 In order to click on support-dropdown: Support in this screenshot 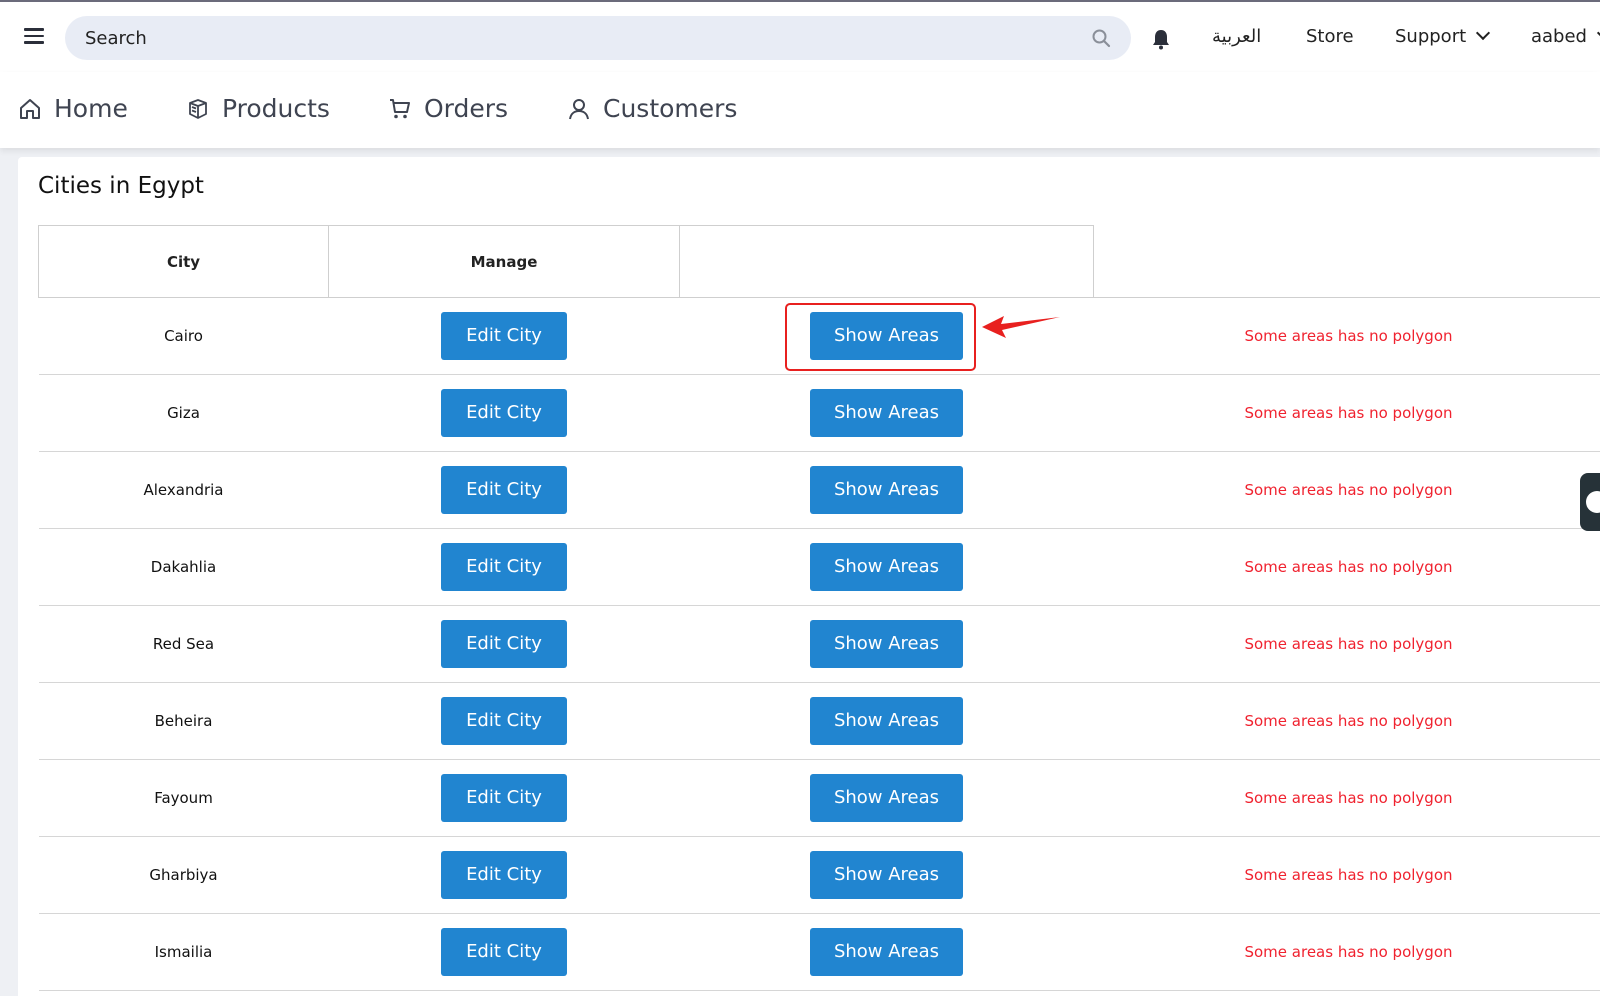, I will do `click(1443, 36)`.